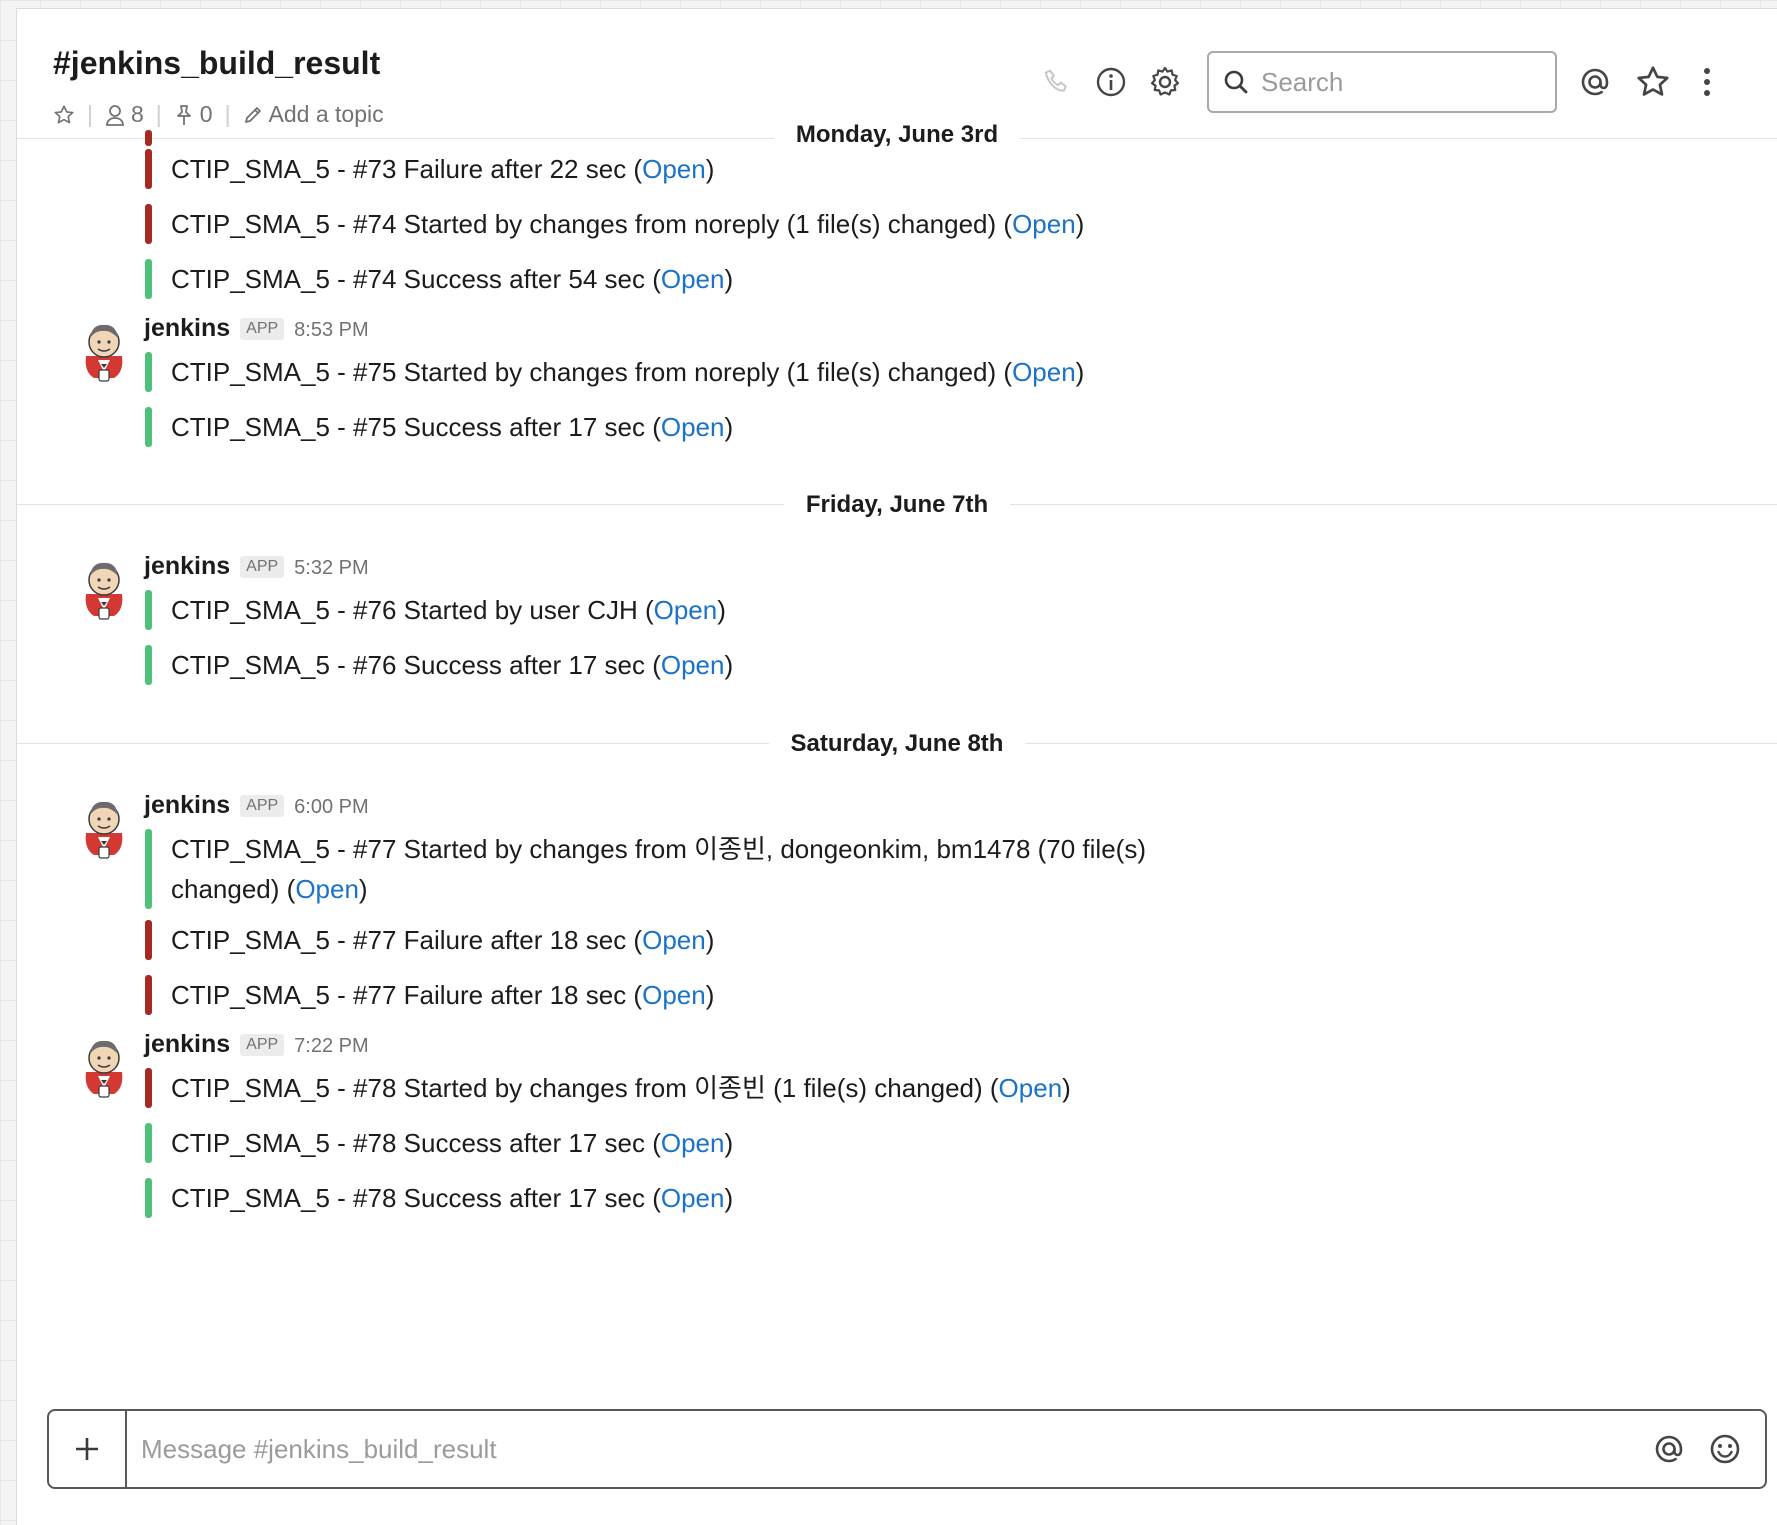 The height and width of the screenshot is (1525, 1777). I want to click on search-icon, so click(1236, 82).